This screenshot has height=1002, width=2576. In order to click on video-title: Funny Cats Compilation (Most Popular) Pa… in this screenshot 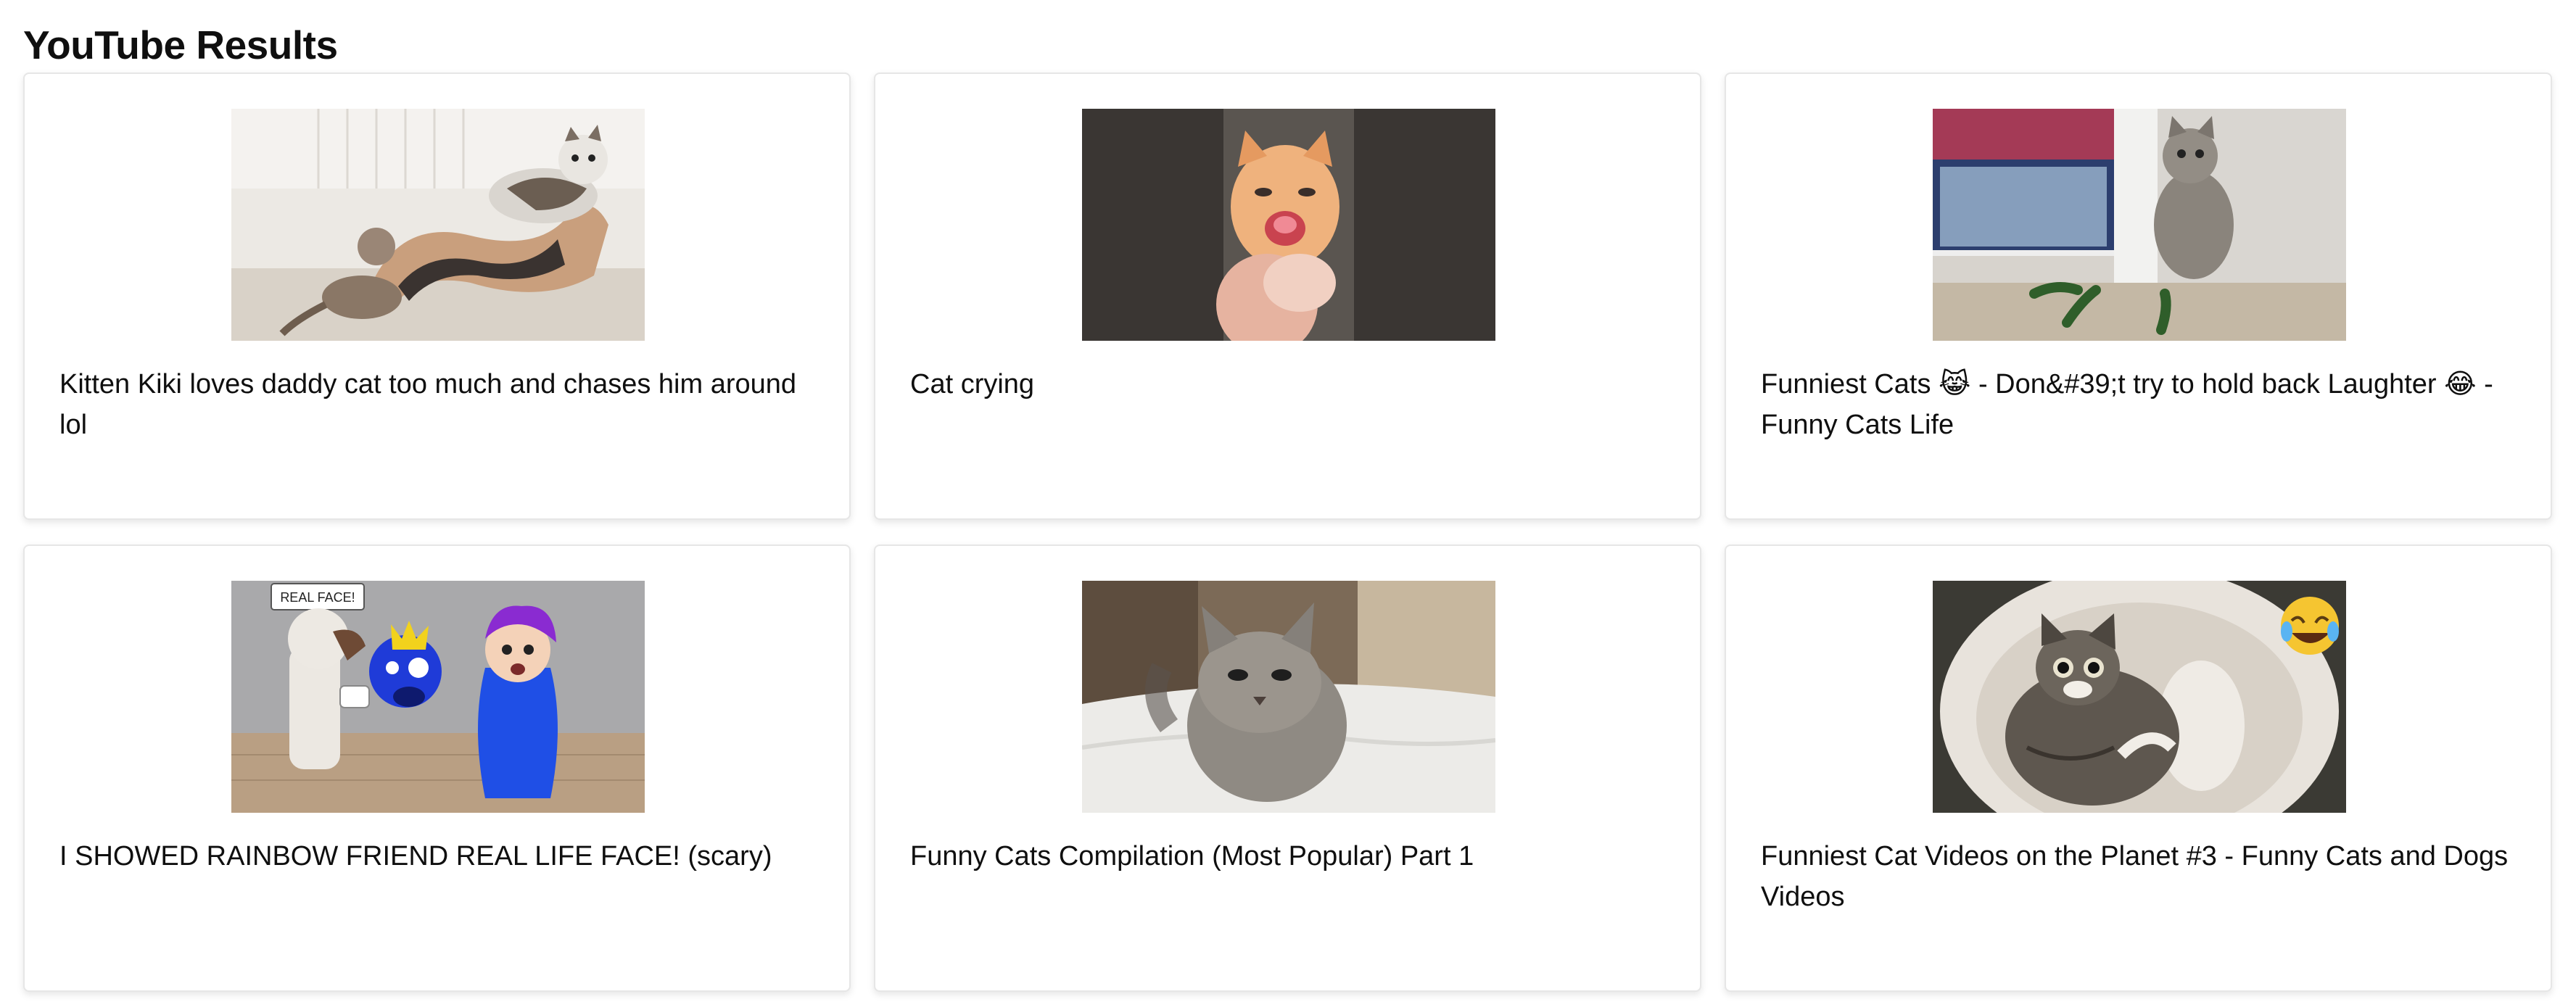, I will do `click(1290, 856)`.